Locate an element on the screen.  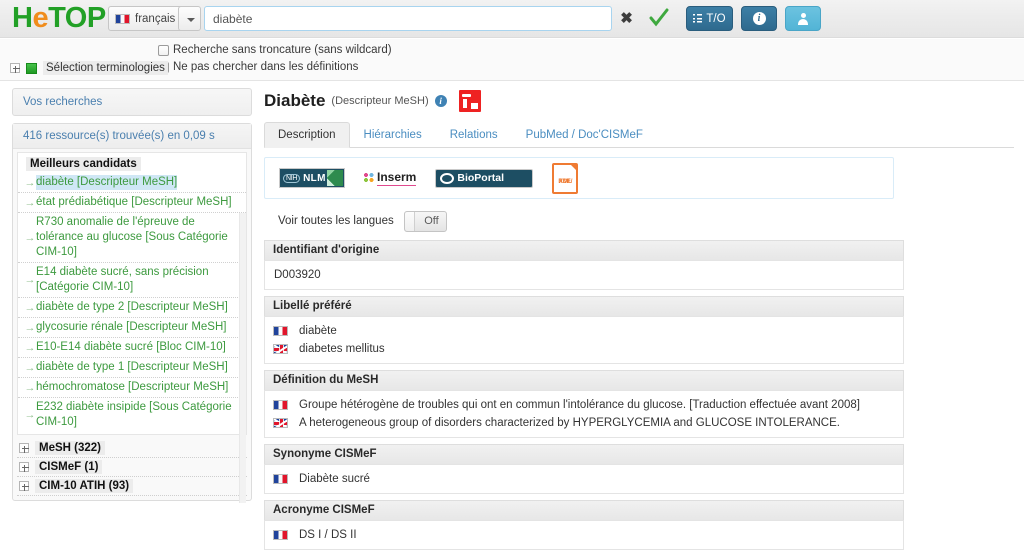
saved-searches-panel: Vos recherches is located at coordinates (132, 102).